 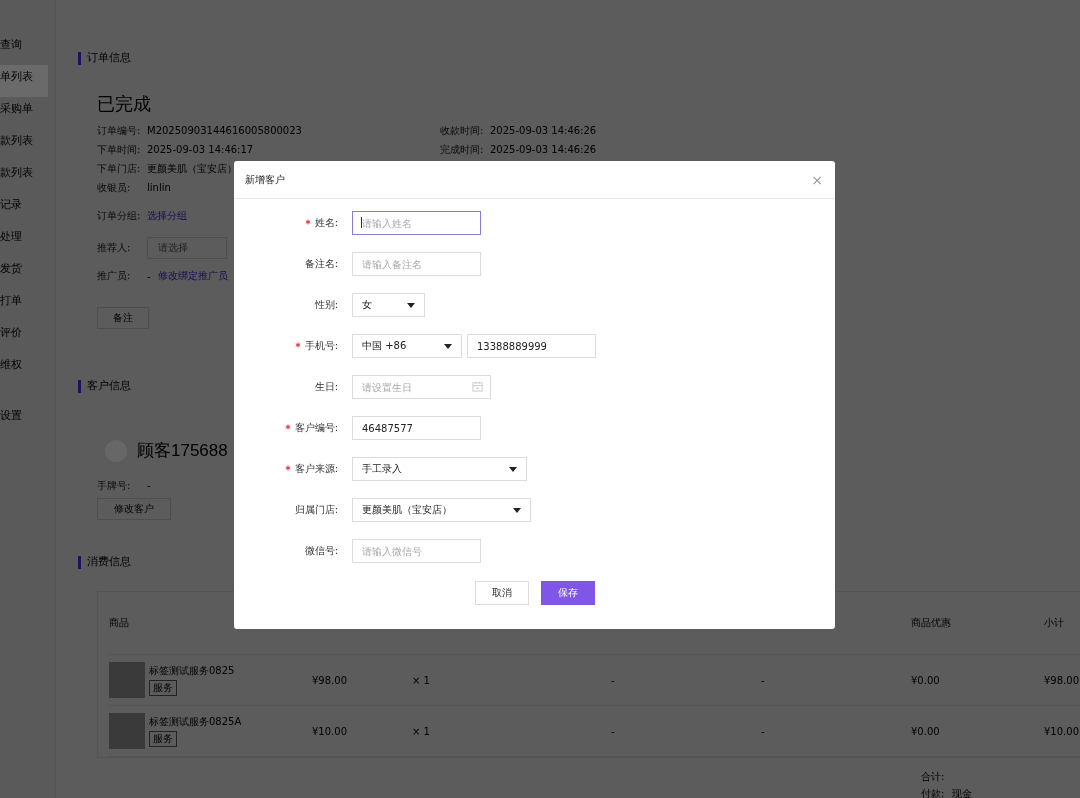 I want to click on sidebar-item: 打单, so click(x=24, y=305).